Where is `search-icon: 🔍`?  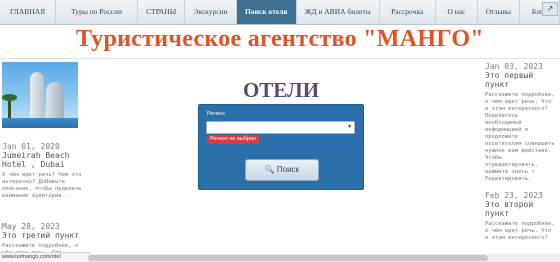
search-icon: 🔍 is located at coordinates (269, 169).